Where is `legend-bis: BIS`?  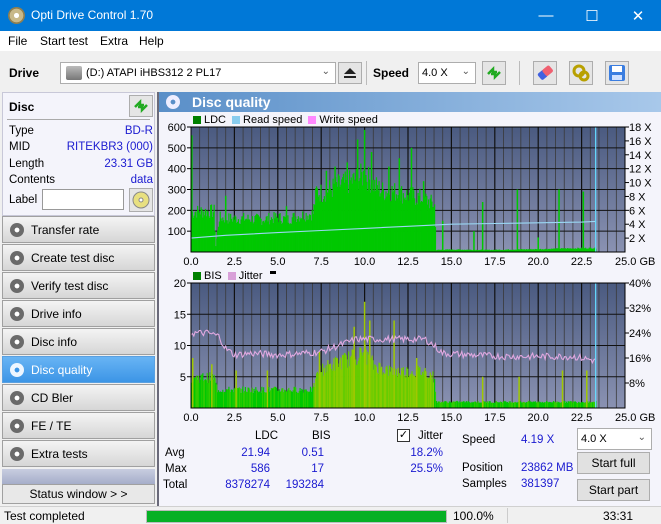
legend-bis: BIS is located at coordinates (213, 276).